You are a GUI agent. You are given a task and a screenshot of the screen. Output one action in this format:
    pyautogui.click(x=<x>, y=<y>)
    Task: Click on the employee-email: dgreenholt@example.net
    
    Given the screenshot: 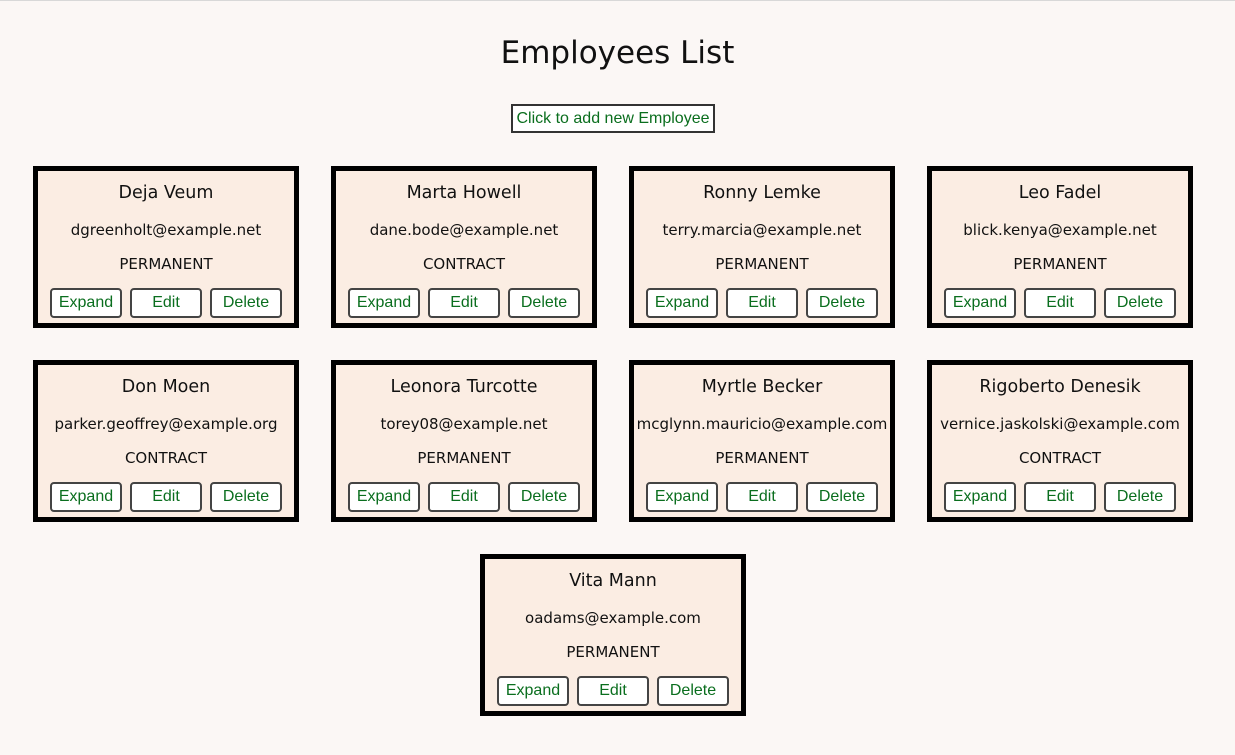 What is the action you would take?
    pyautogui.click(x=166, y=230)
    